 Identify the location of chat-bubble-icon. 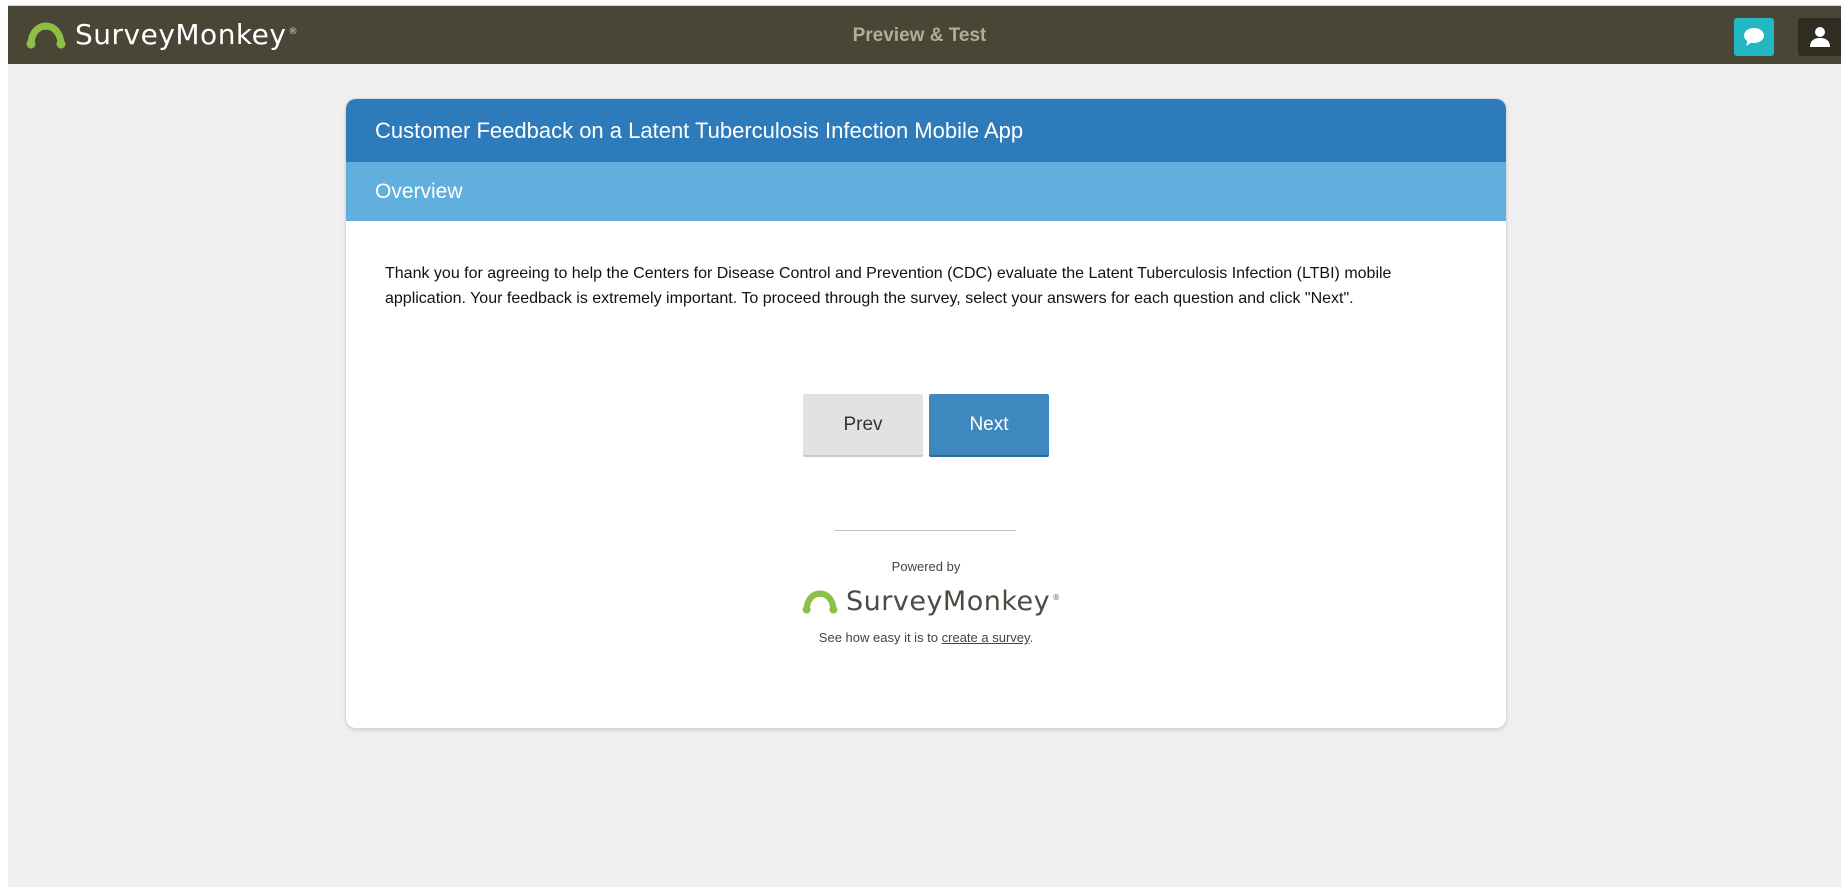
(1754, 37).